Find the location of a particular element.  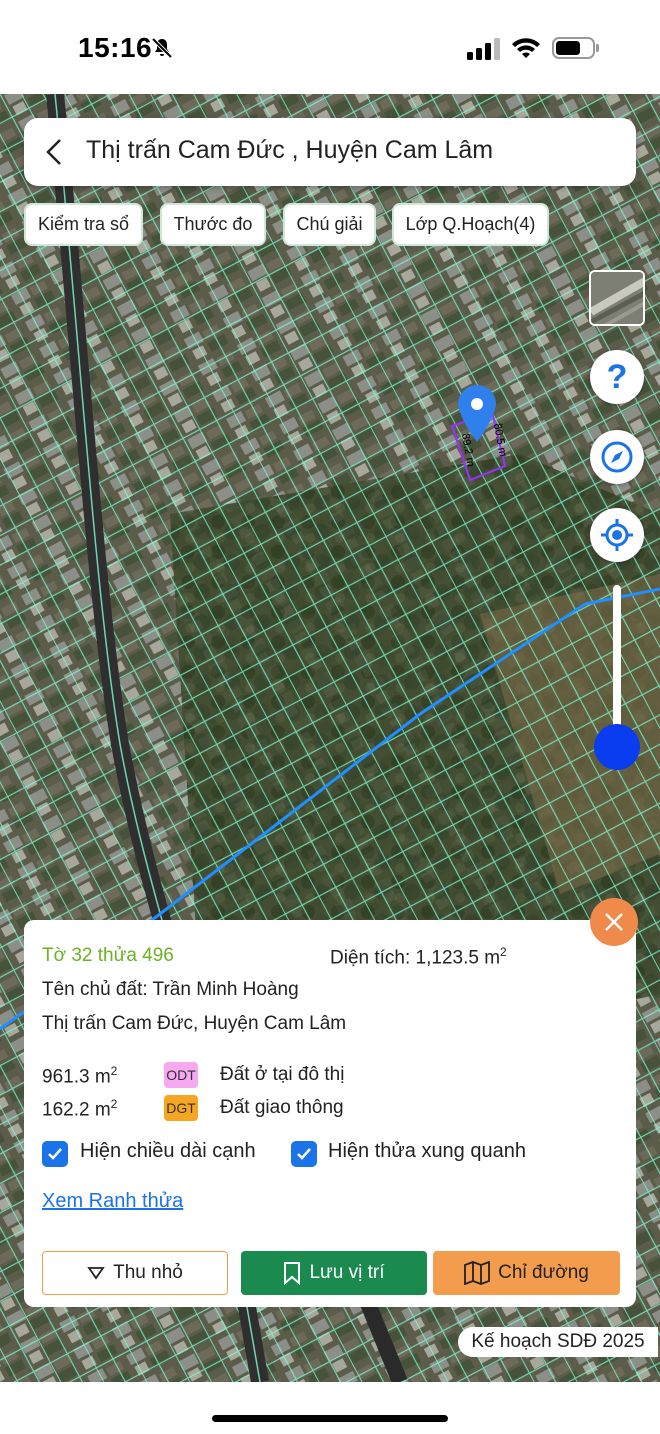

help-button: ? is located at coordinates (617, 377).